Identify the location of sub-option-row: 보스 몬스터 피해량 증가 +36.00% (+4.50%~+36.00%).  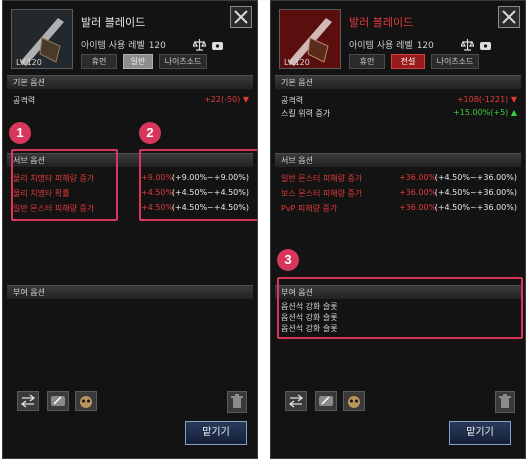
(399, 193).